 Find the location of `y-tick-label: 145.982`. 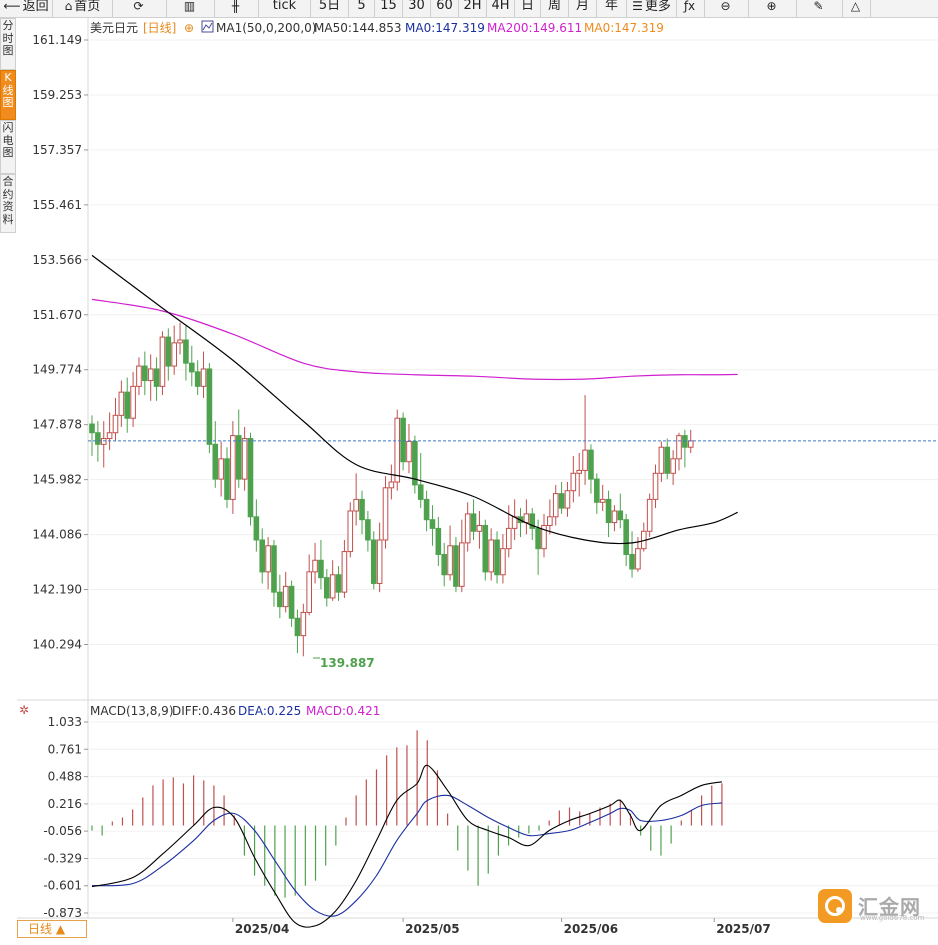

y-tick-label: 145.982 is located at coordinates (57, 480).